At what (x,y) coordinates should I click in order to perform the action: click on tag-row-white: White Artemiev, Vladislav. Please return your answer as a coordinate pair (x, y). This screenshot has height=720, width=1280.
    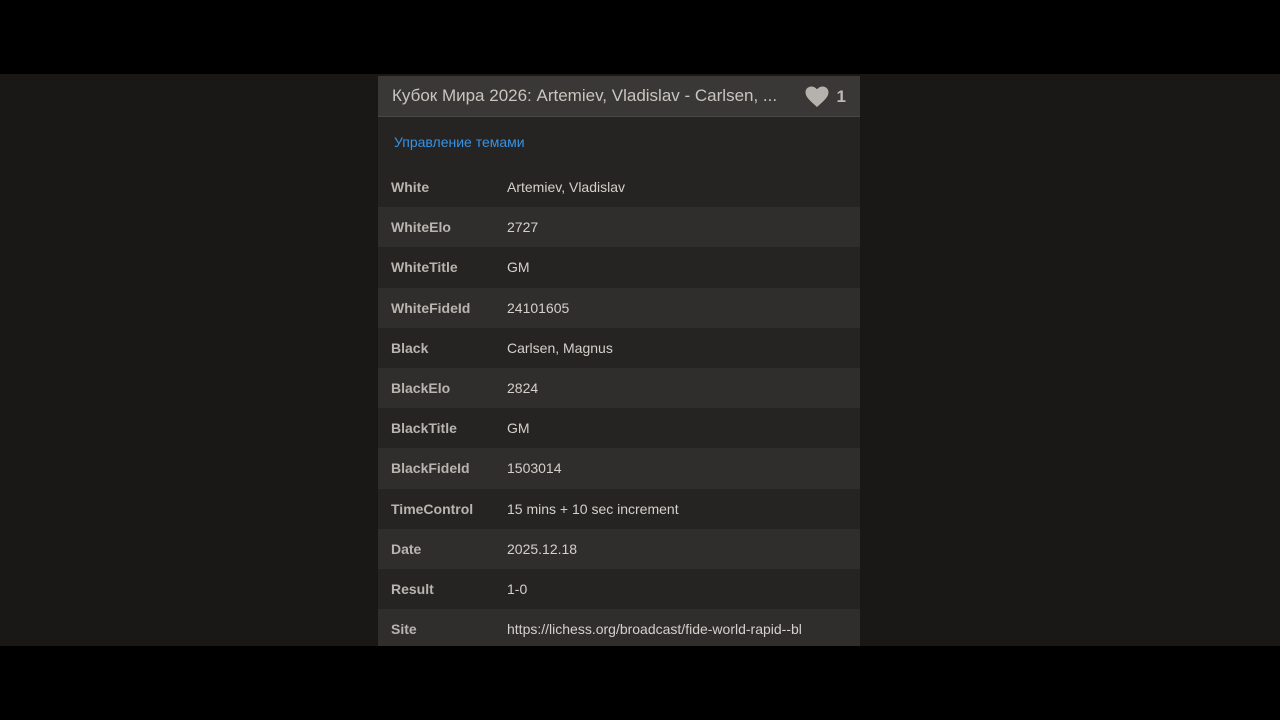
    Looking at the image, I should click on (619, 187).